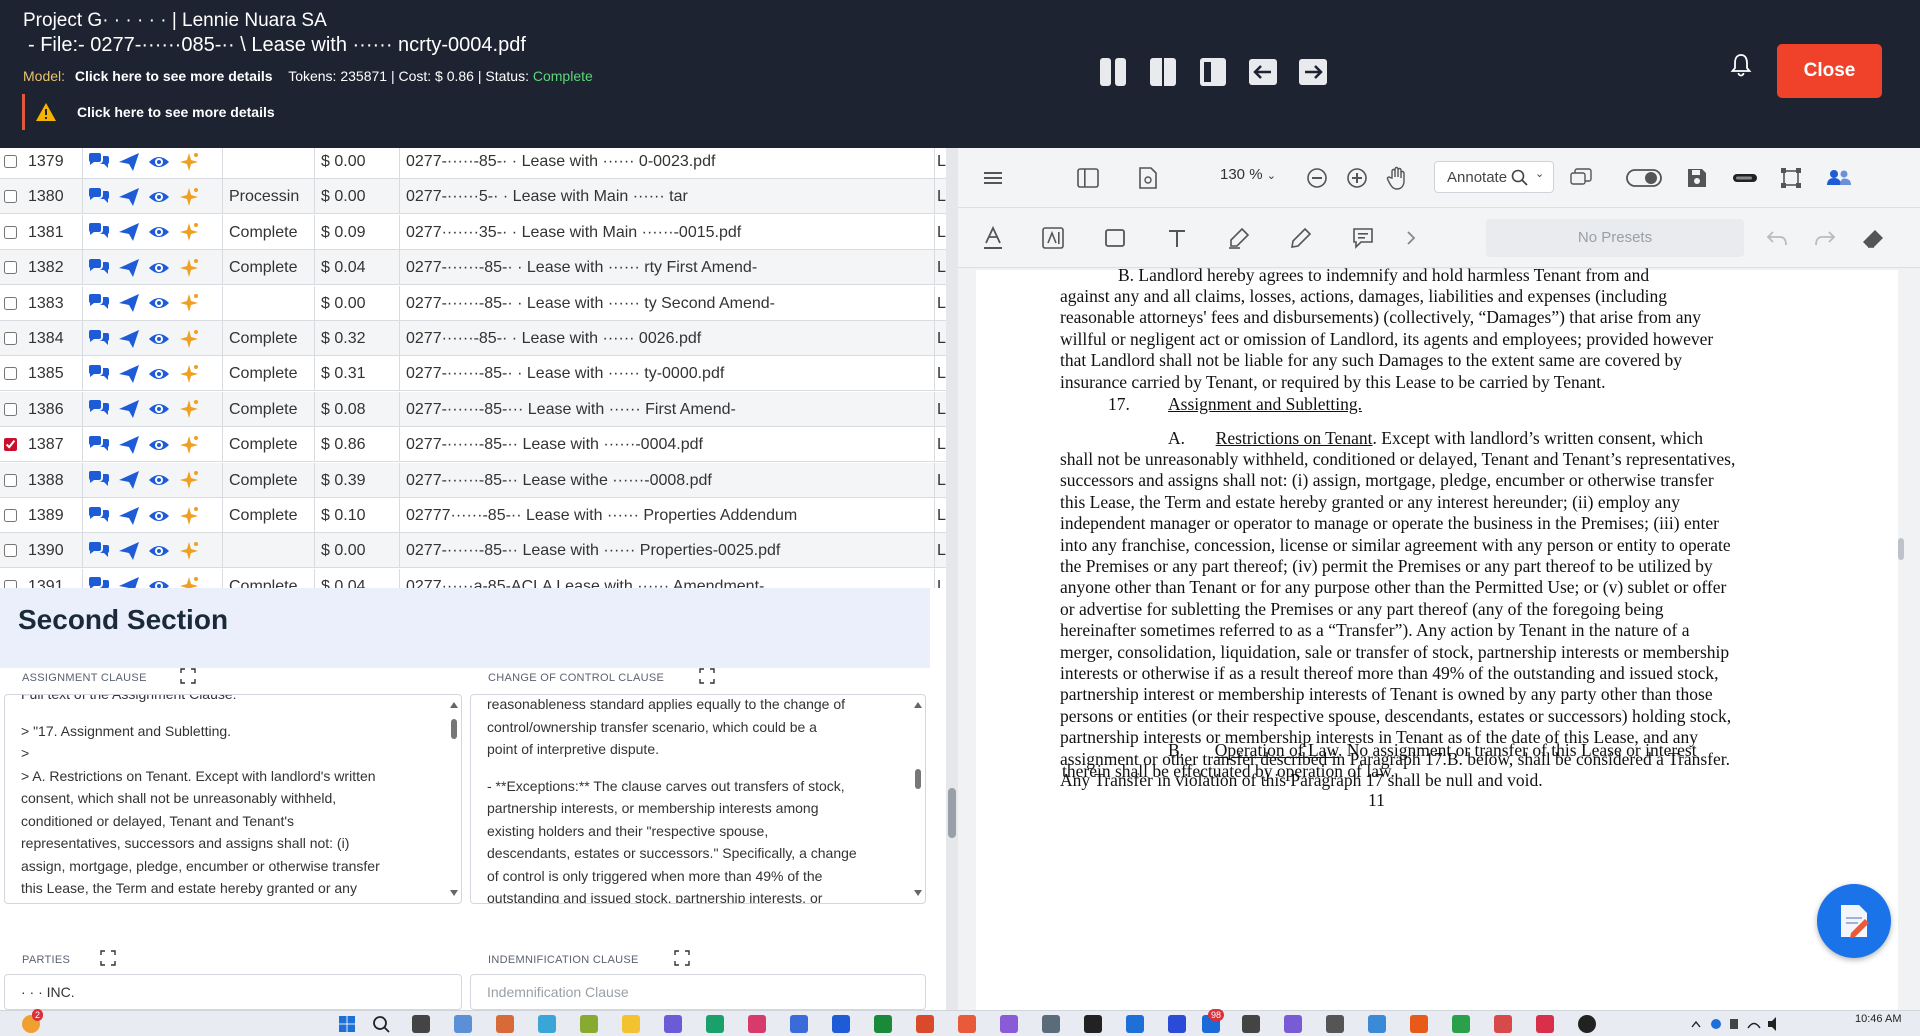 The image size is (1920, 1036). I want to click on text-underline-icon, so click(993, 238).